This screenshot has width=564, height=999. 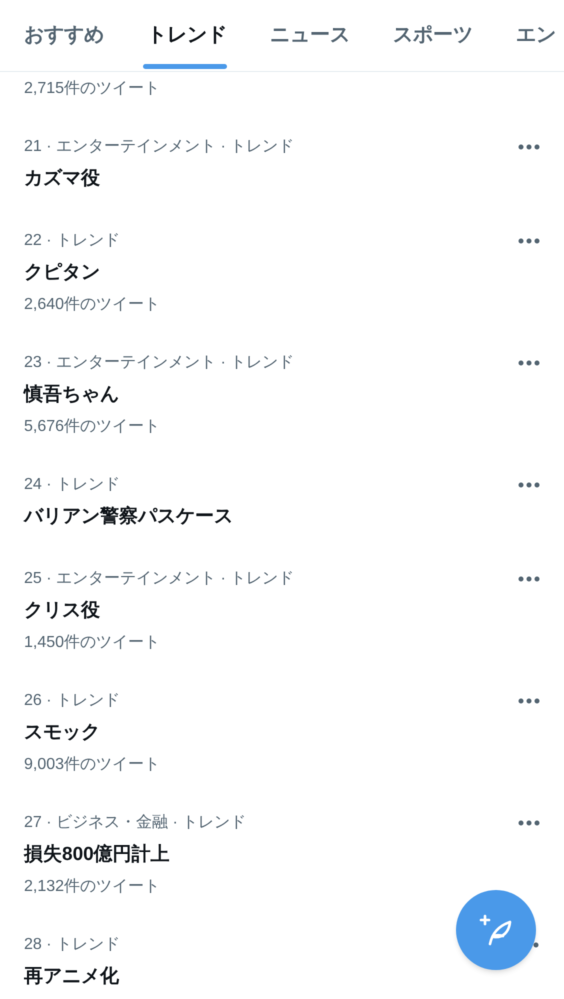 I want to click on tab: スポーツ, so click(x=430, y=35).